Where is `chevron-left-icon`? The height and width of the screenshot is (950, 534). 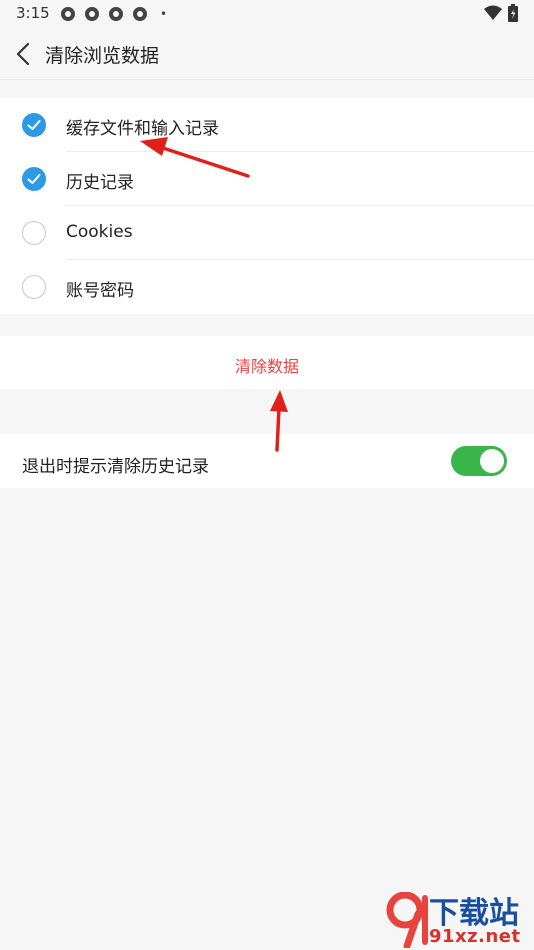 chevron-left-icon is located at coordinates (24, 54).